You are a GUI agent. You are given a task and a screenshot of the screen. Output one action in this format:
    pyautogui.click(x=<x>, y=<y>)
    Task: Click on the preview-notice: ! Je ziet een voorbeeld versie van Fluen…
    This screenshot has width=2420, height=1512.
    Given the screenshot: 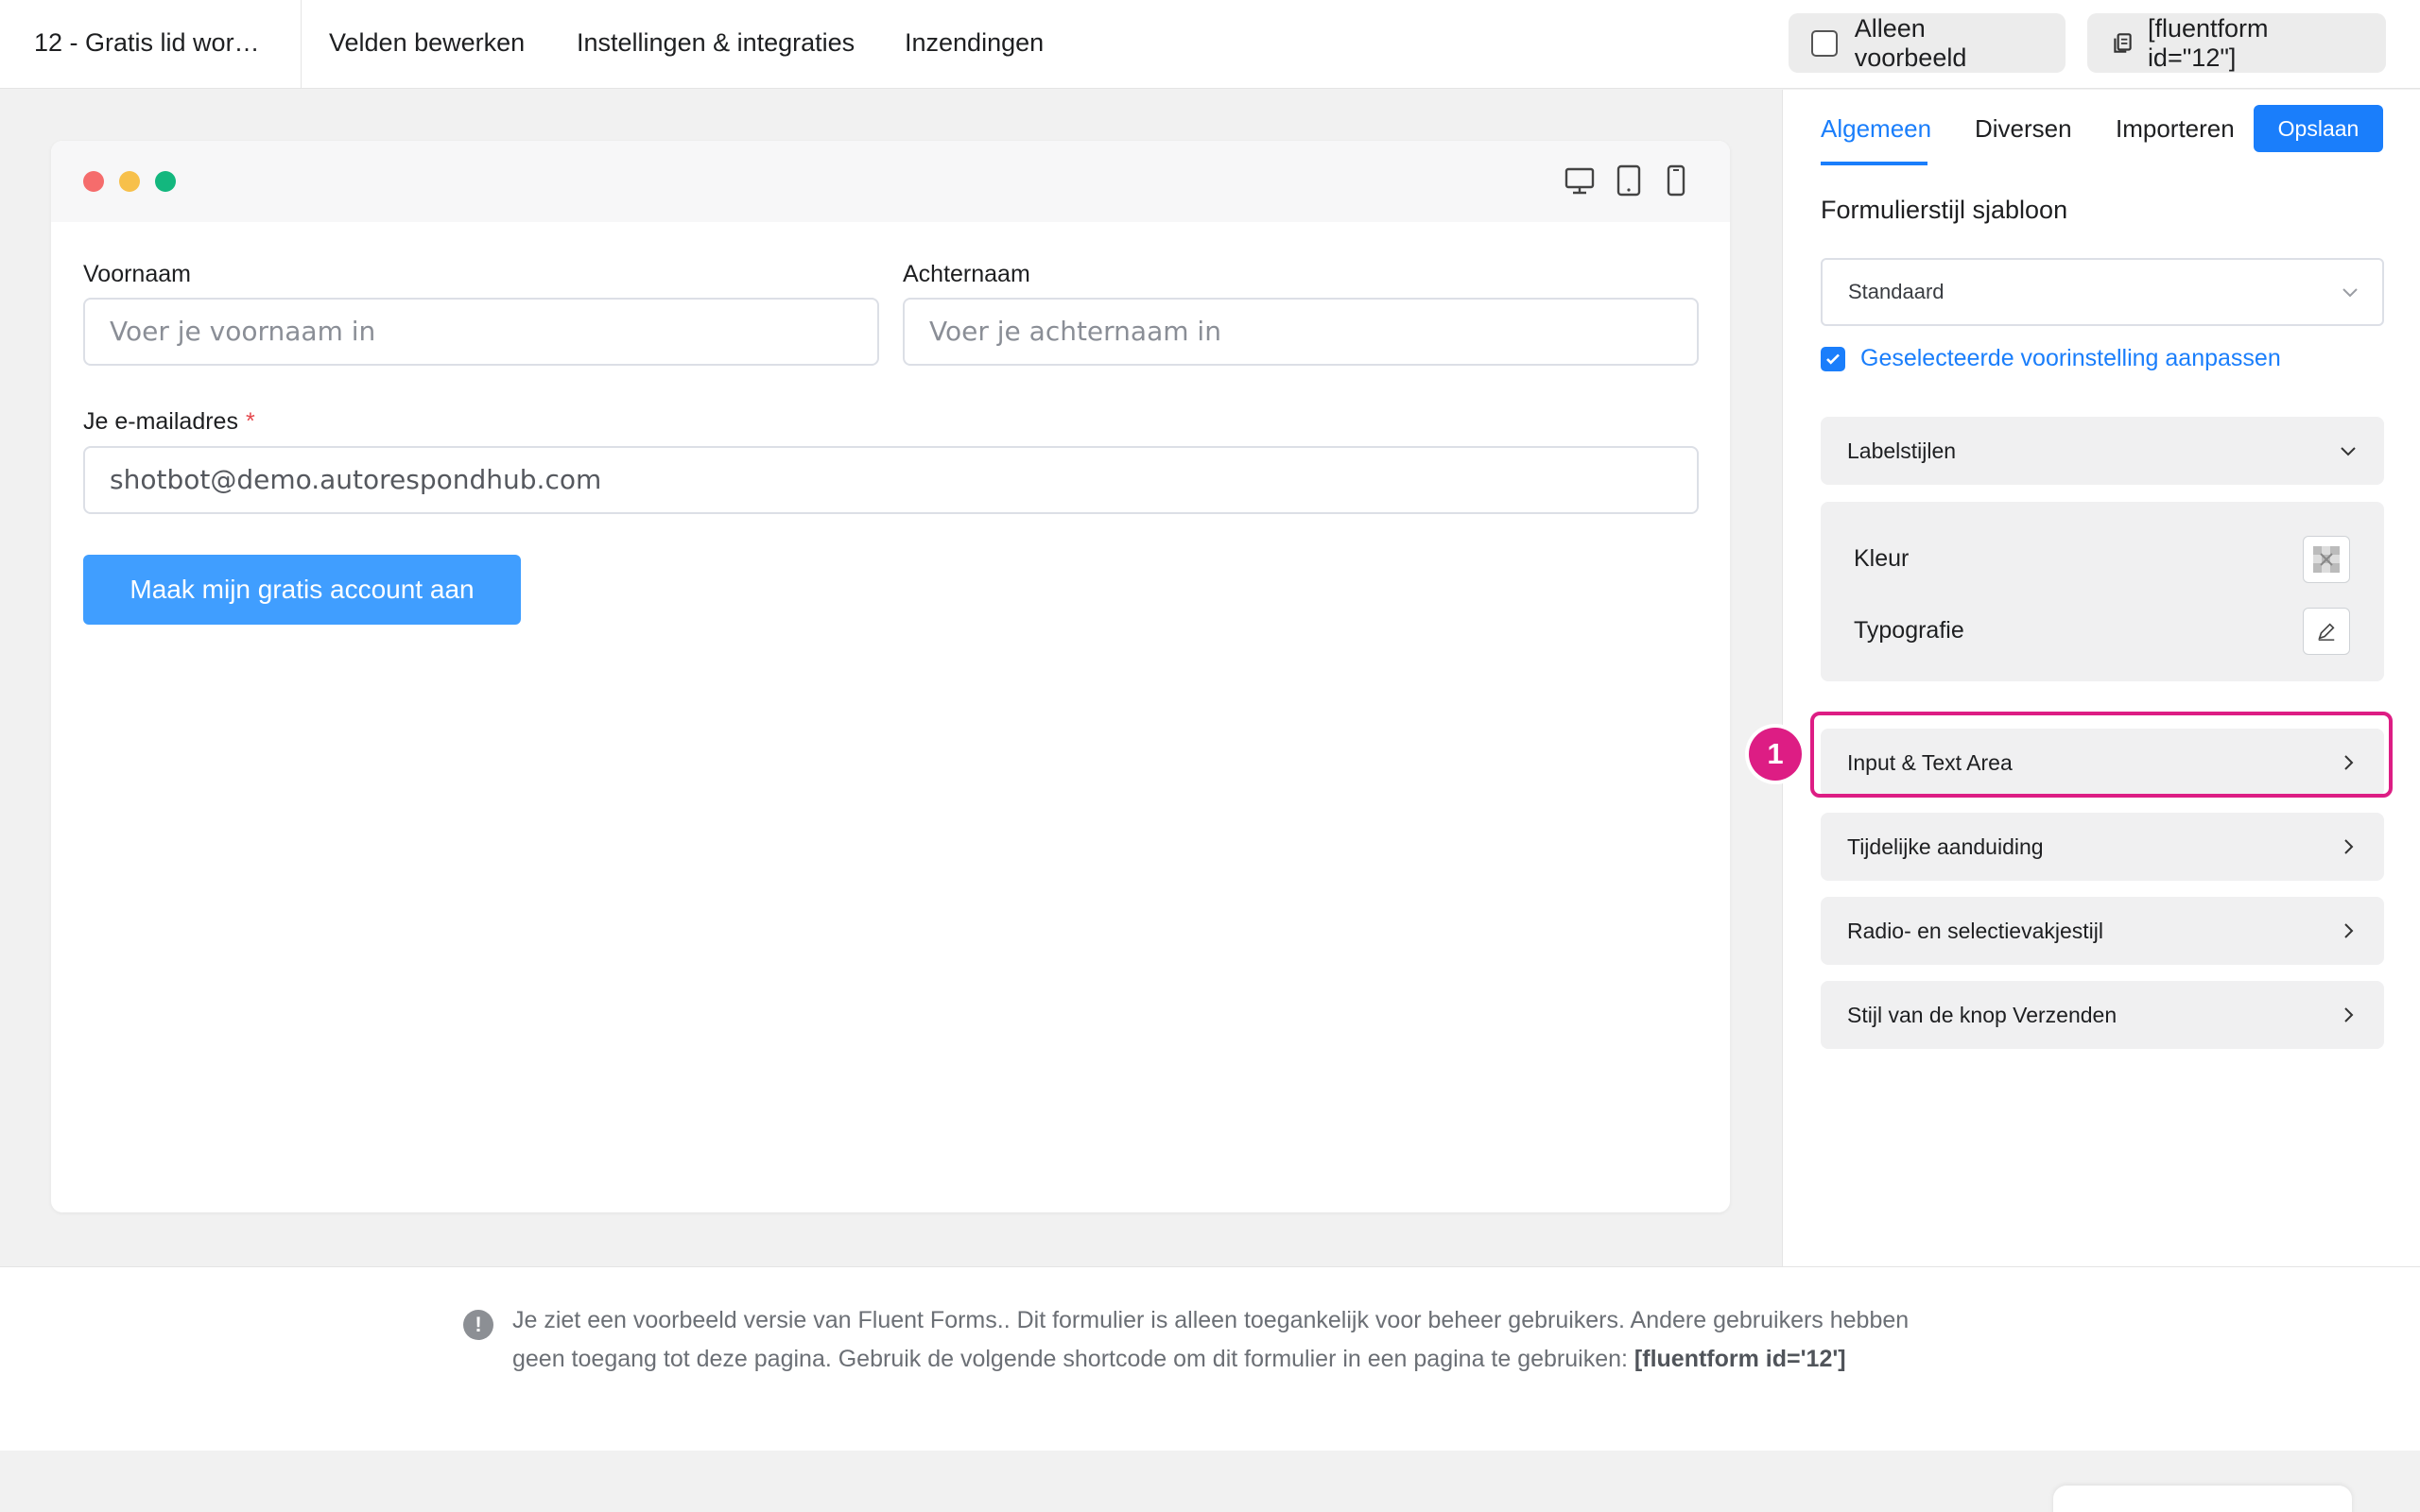 What is the action you would take?
    pyautogui.click(x=1210, y=1358)
    